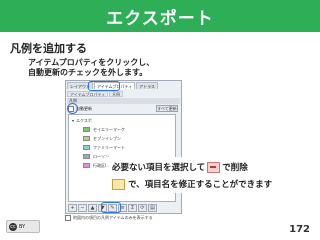 This screenshot has width=320, height=240. What do you see at coordinates (72, 108) in the screenshot?
I see `highlight-auto-update-checkbox` at bounding box center [72, 108].